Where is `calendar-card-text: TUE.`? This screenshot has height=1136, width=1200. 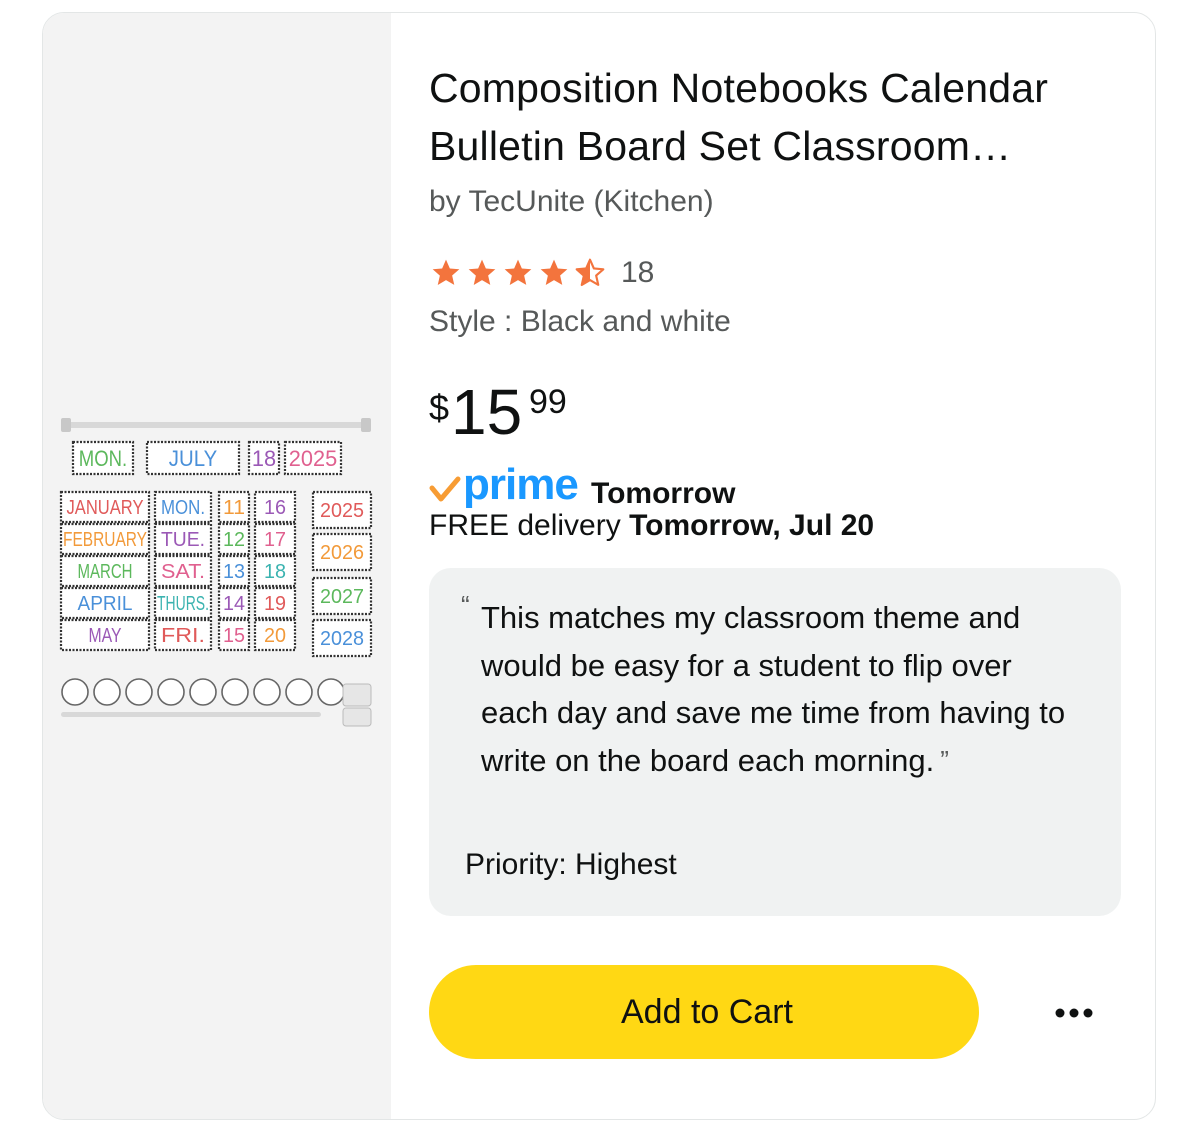
calendar-card-text: TUE. is located at coordinates (183, 540).